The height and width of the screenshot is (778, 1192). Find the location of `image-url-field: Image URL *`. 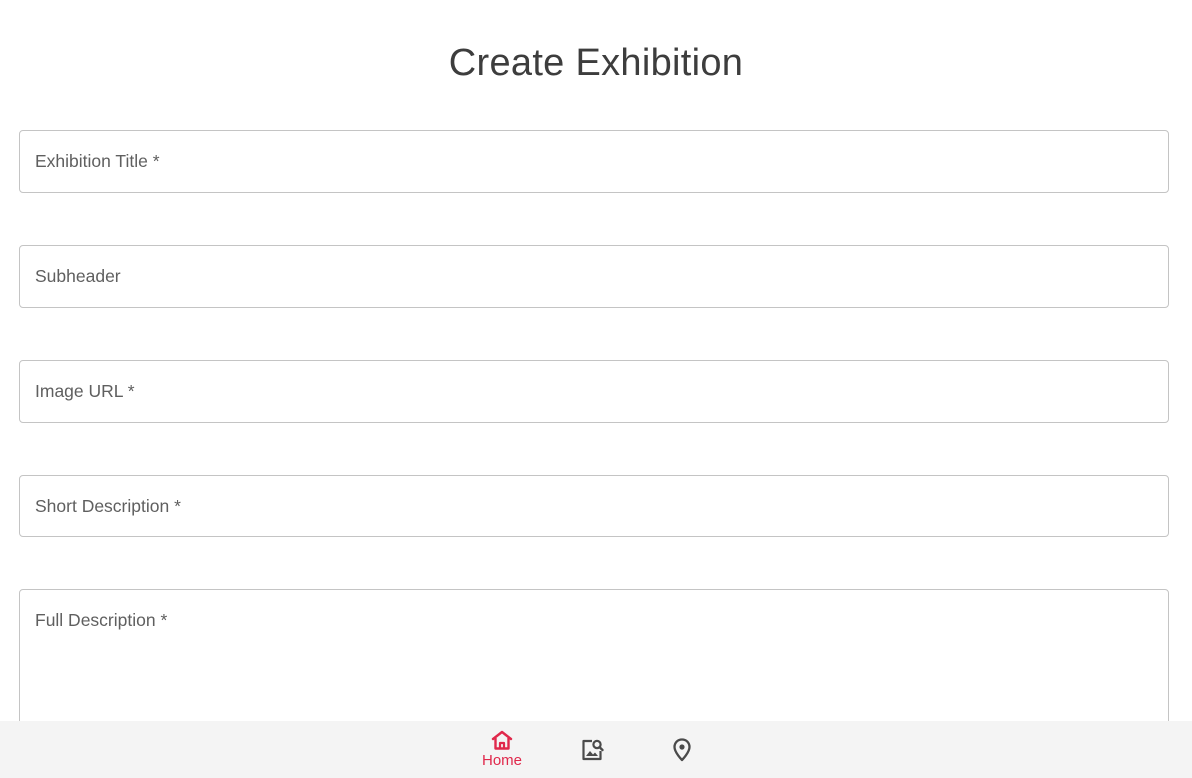

image-url-field: Image URL * is located at coordinates (594, 391).